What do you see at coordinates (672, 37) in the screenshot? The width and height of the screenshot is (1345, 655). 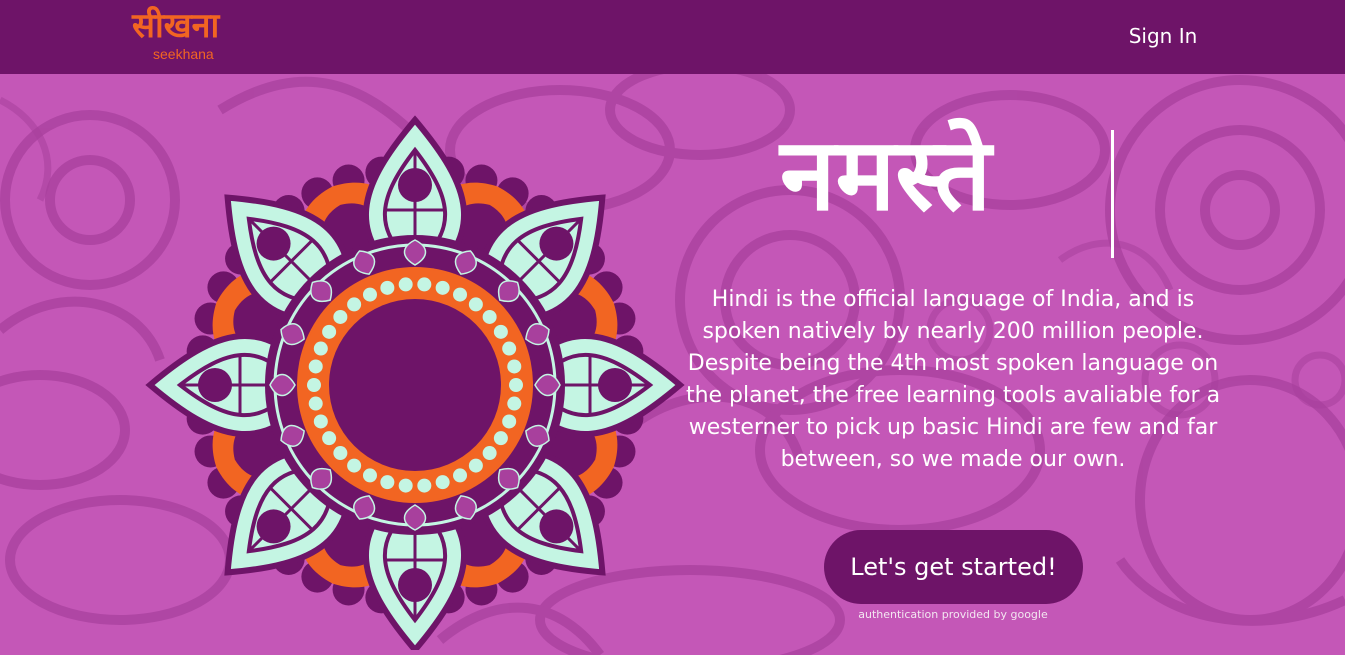 I see `top-nav-bar: सीखना seekhana Sign In` at bounding box center [672, 37].